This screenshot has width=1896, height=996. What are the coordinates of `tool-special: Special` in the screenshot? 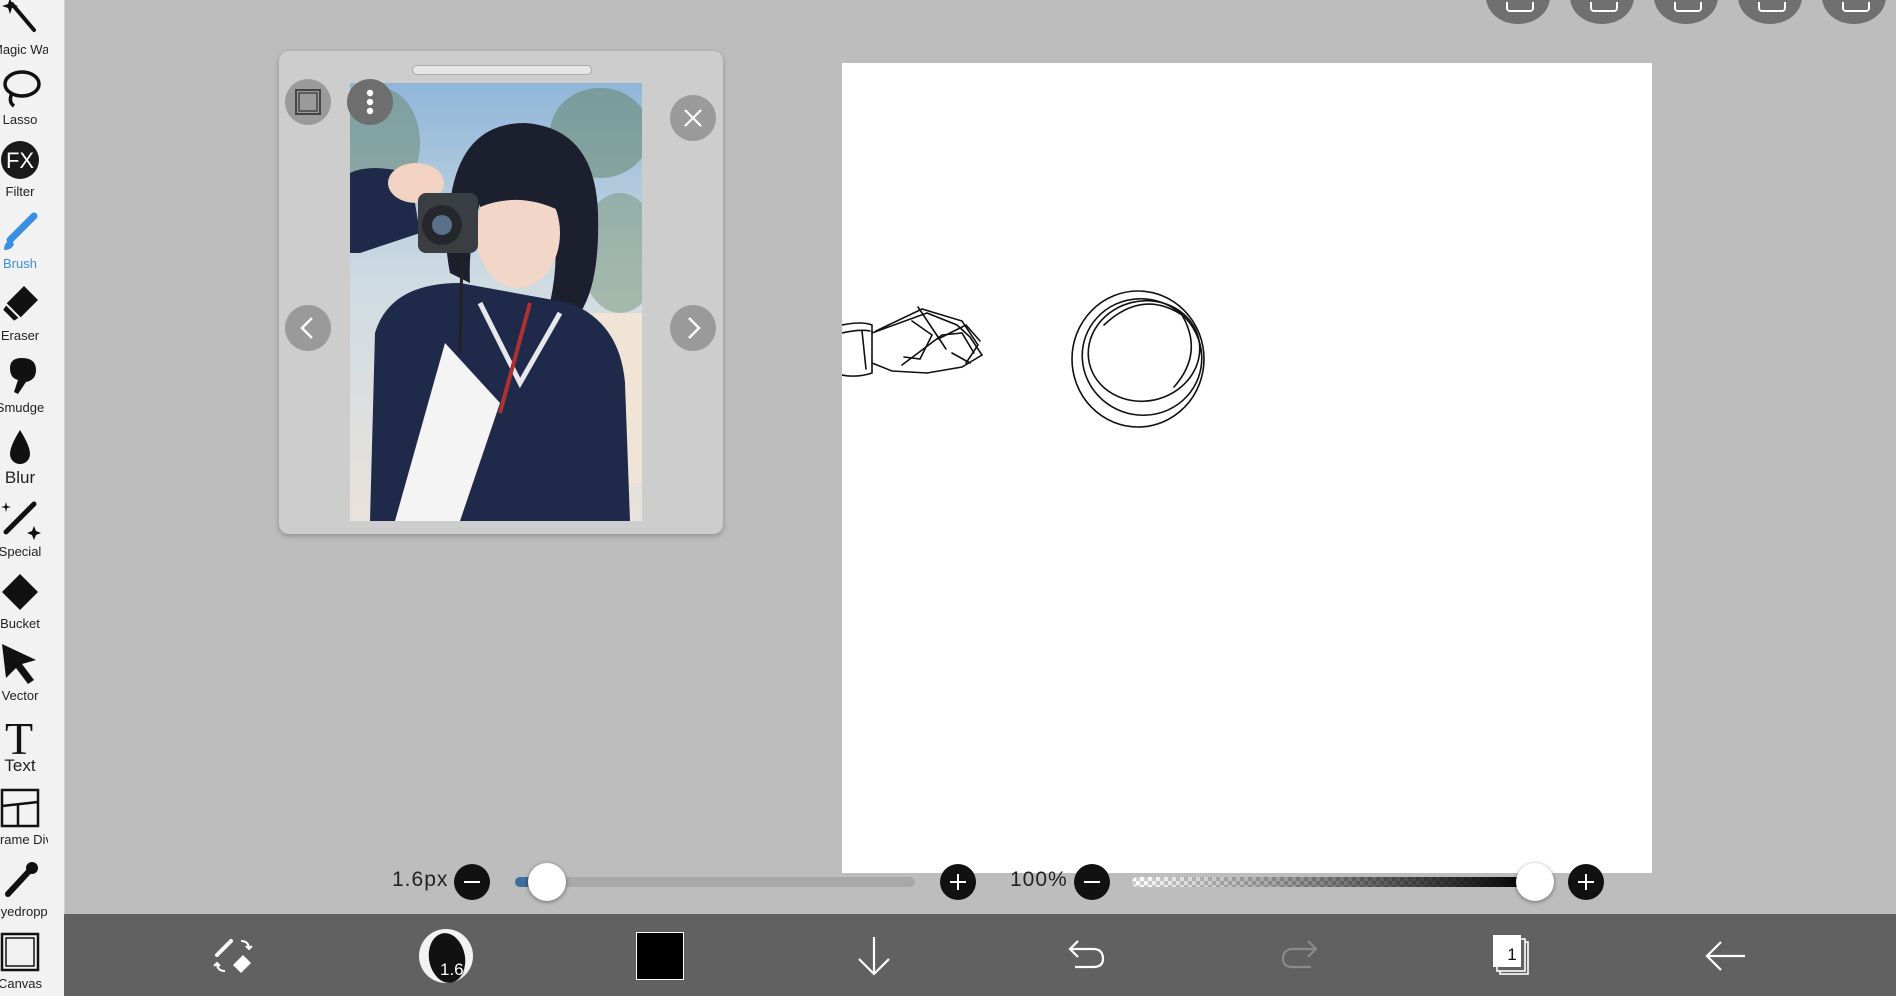 It's located at (32, 534).